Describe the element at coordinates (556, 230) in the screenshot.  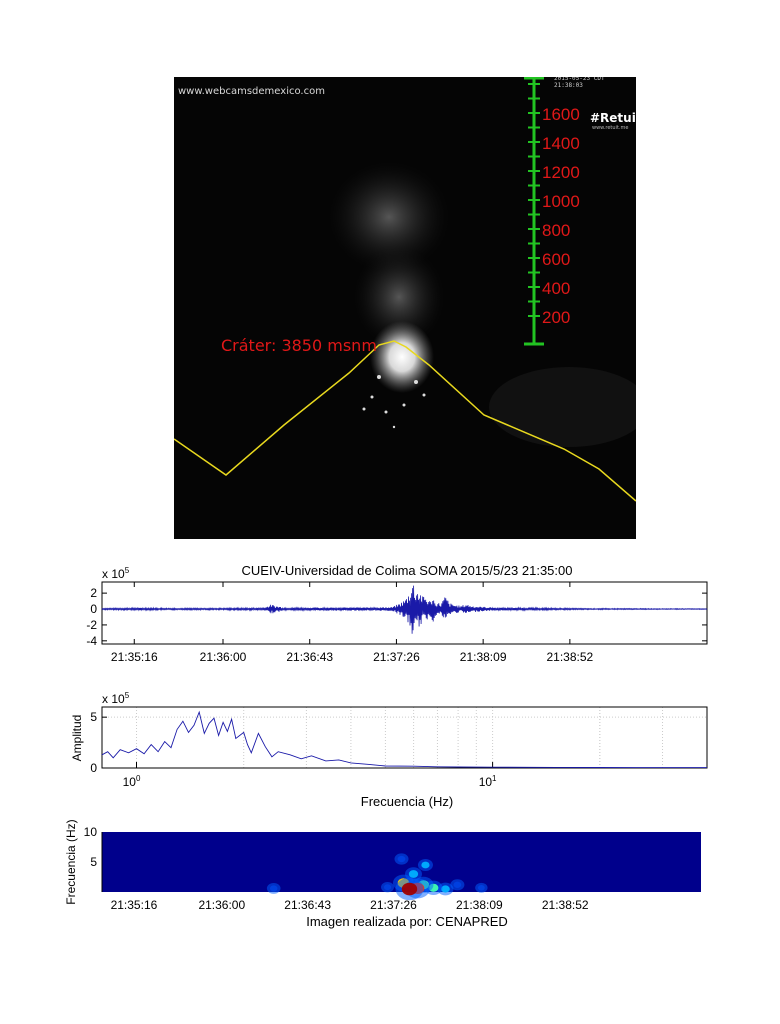
I see `scale-label: 800` at that location.